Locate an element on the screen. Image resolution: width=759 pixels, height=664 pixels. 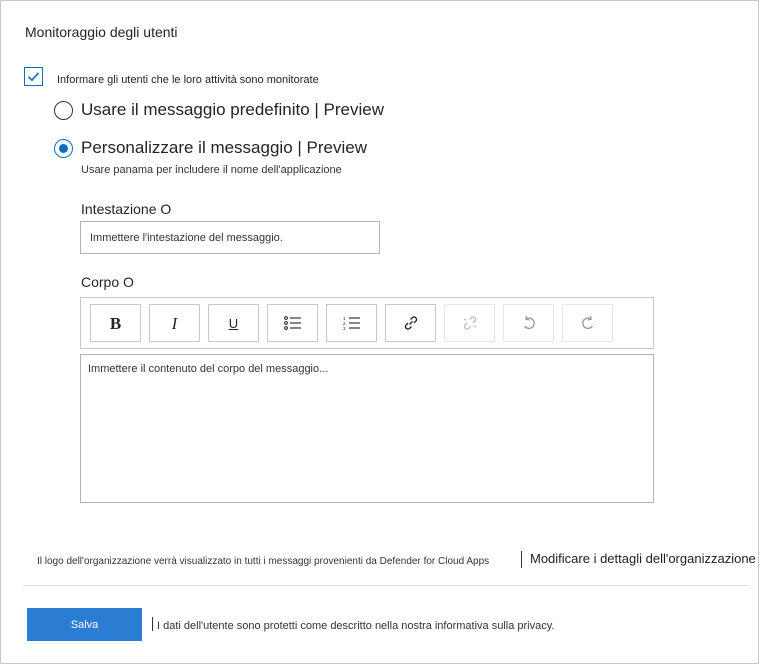
notify-users-checkbox is located at coordinates (33, 76).